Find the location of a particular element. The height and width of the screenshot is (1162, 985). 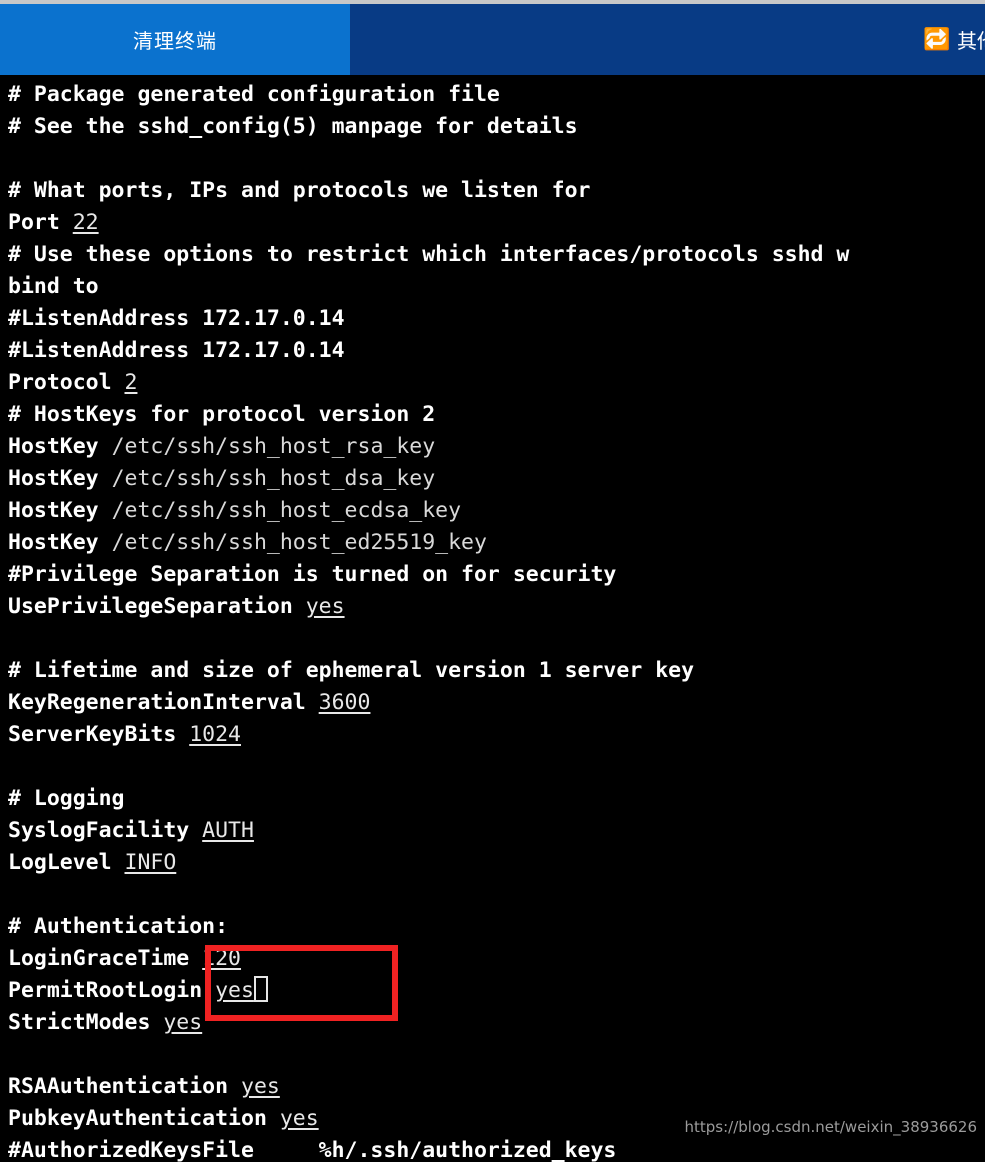

config-value: /etc/ssh/ssh_host_ecdsa_key is located at coordinates (286, 510).